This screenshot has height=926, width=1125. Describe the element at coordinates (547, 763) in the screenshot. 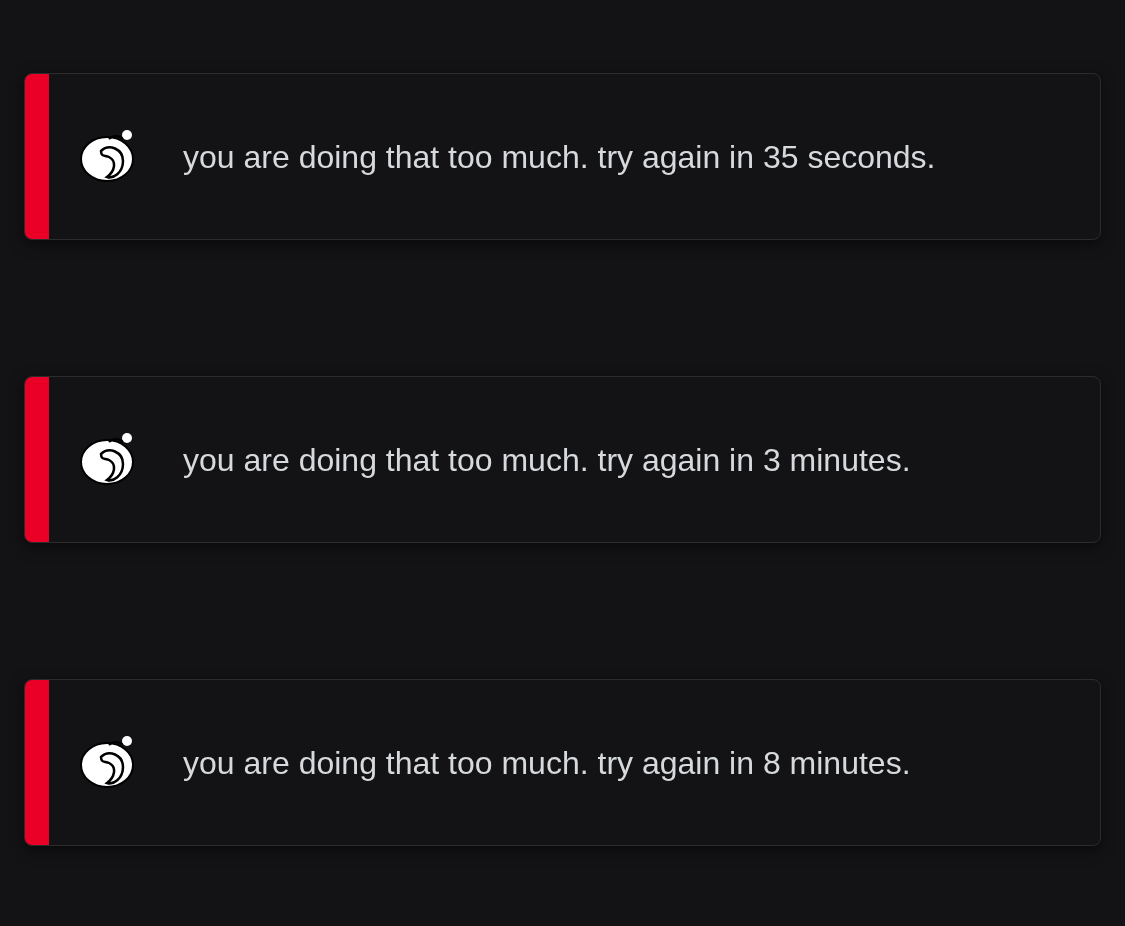

I see `toast-message: you are doing that too much. try again in 8 minutes.` at that location.